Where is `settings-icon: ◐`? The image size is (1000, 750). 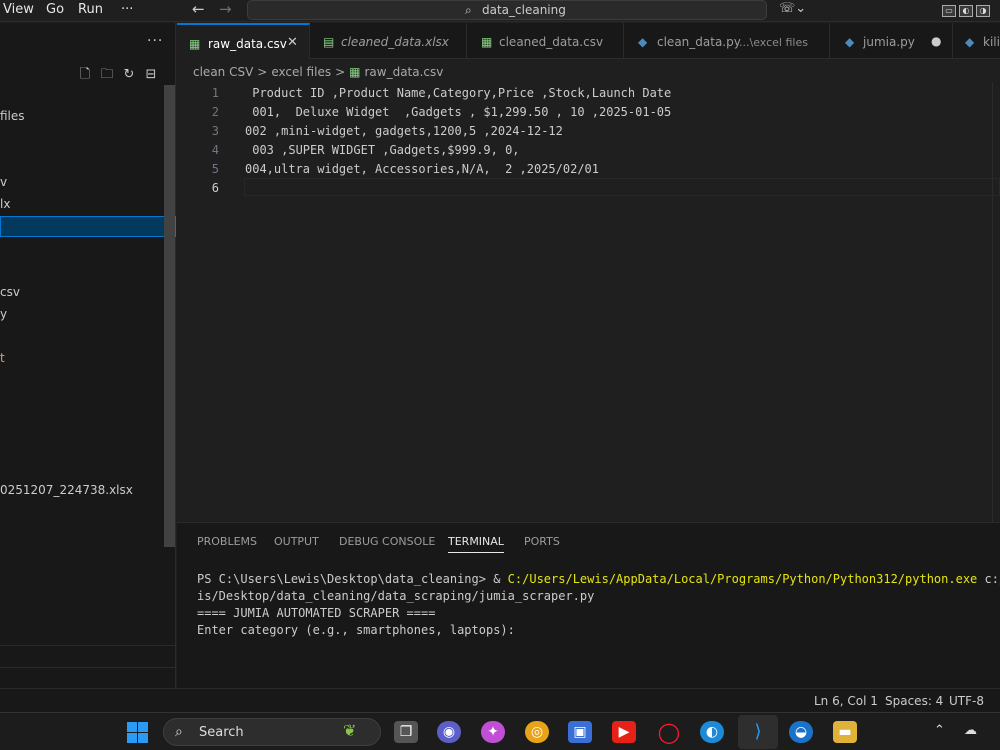 settings-icon: ◐ is located at coordinates (966, 11).